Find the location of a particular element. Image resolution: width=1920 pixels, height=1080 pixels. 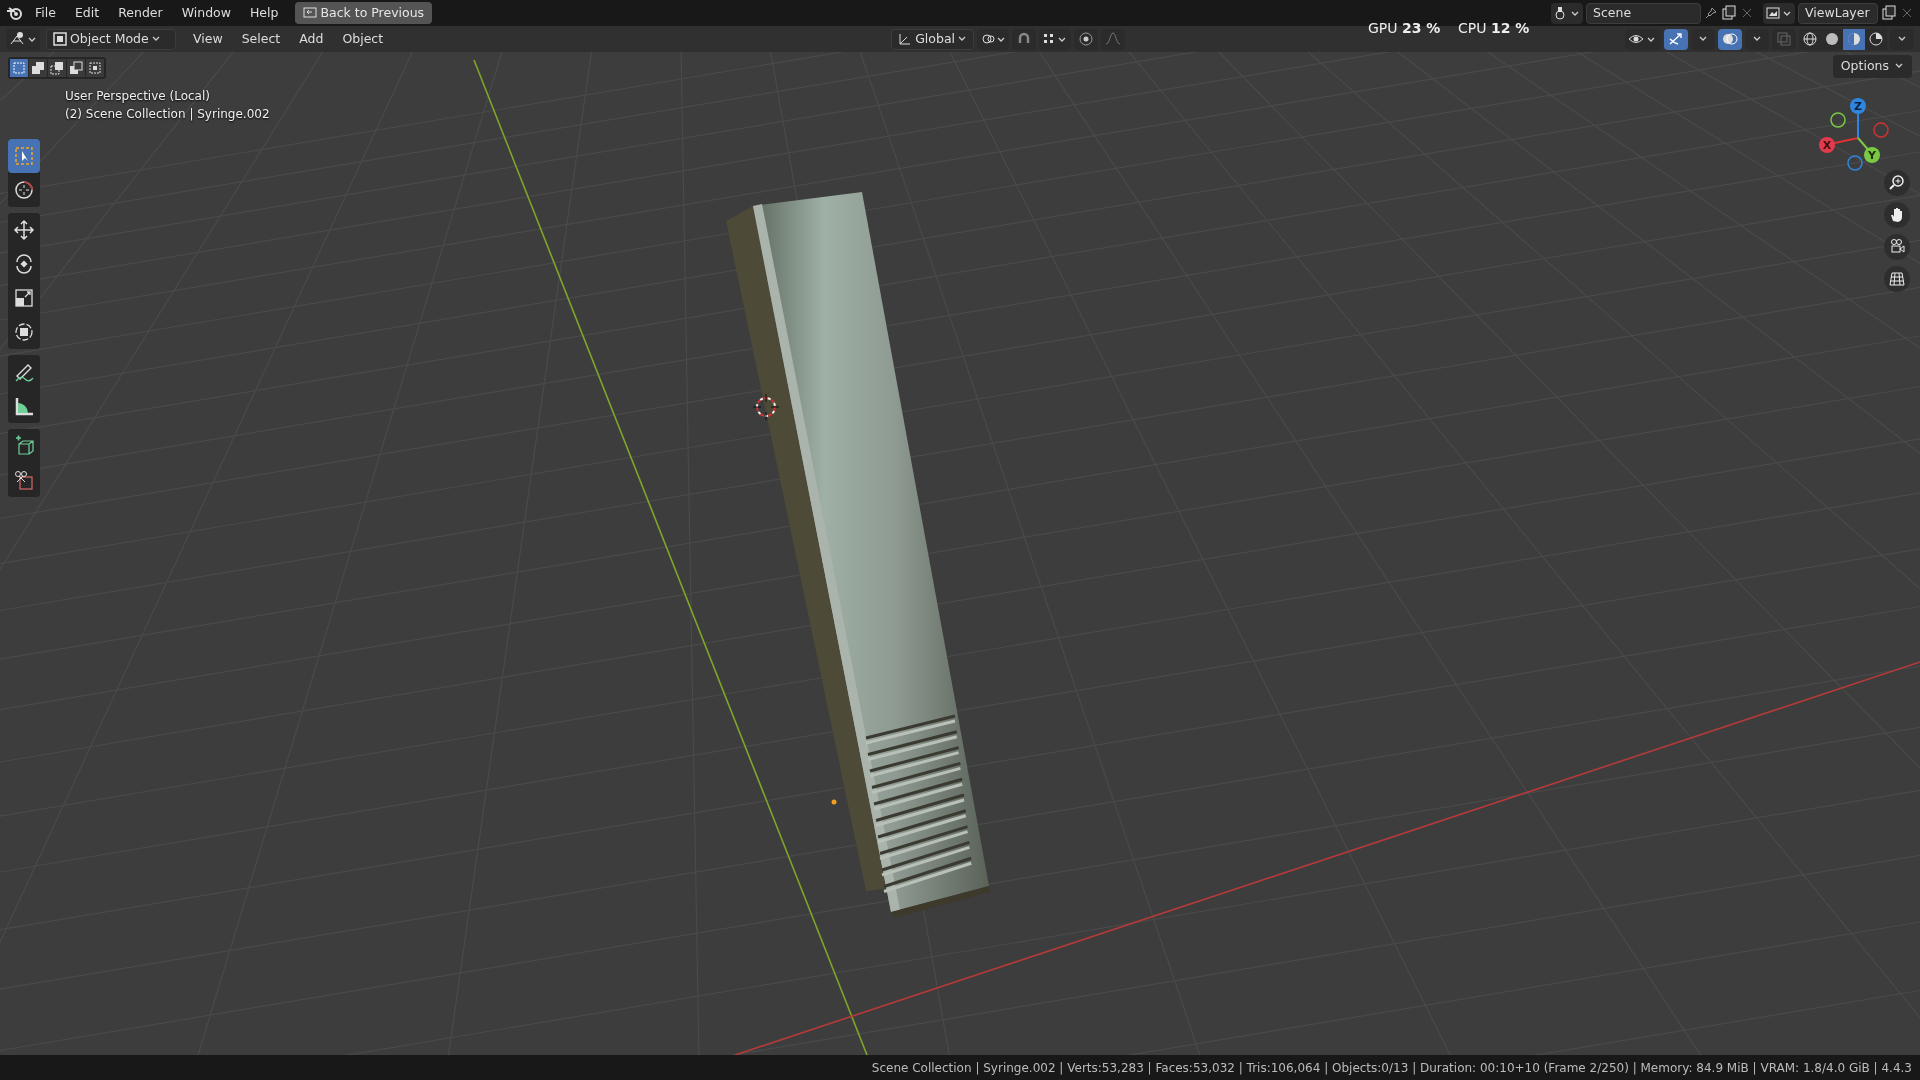

menu-item: Object is located at coordinates (363, 39).